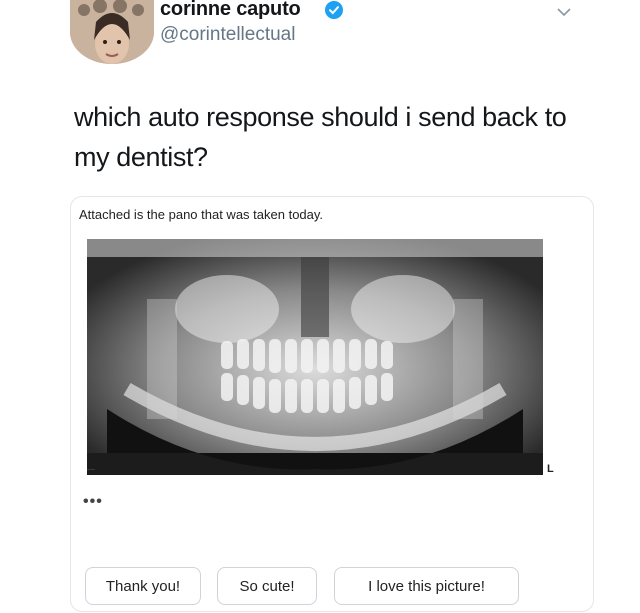 The height and width of the screenshot is (613, 640). Describe the element at coordinates (564, 12) in the screenshot. I see `chevron-down-icon` at that location.